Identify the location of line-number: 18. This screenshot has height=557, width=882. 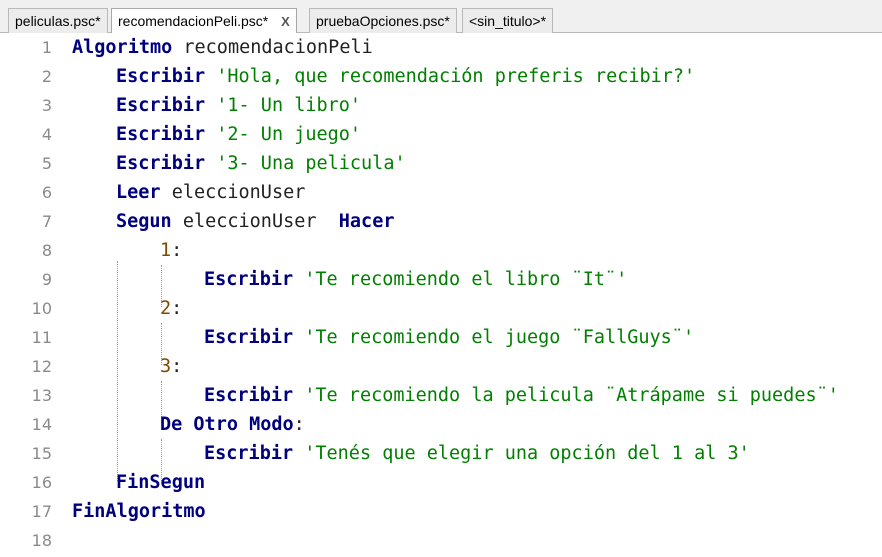
(41, 540).